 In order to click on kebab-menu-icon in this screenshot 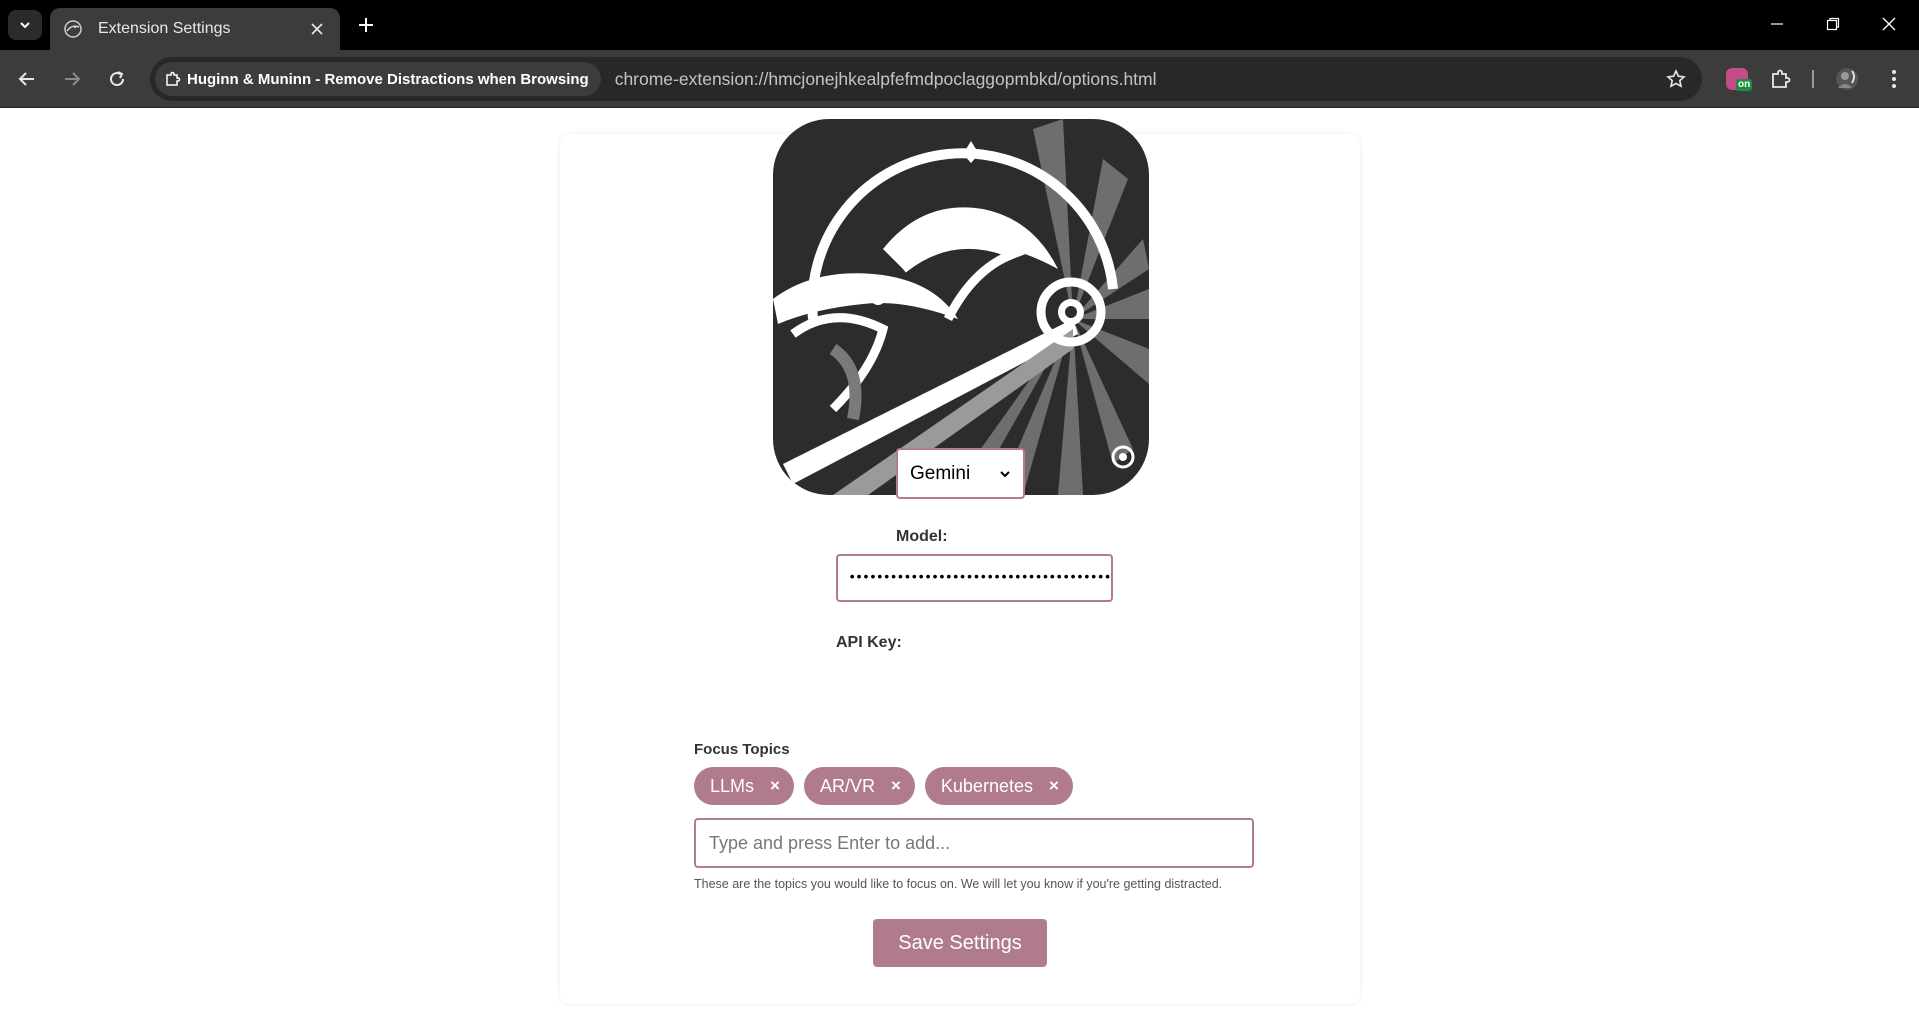, I will do `click(1894, 79)`.